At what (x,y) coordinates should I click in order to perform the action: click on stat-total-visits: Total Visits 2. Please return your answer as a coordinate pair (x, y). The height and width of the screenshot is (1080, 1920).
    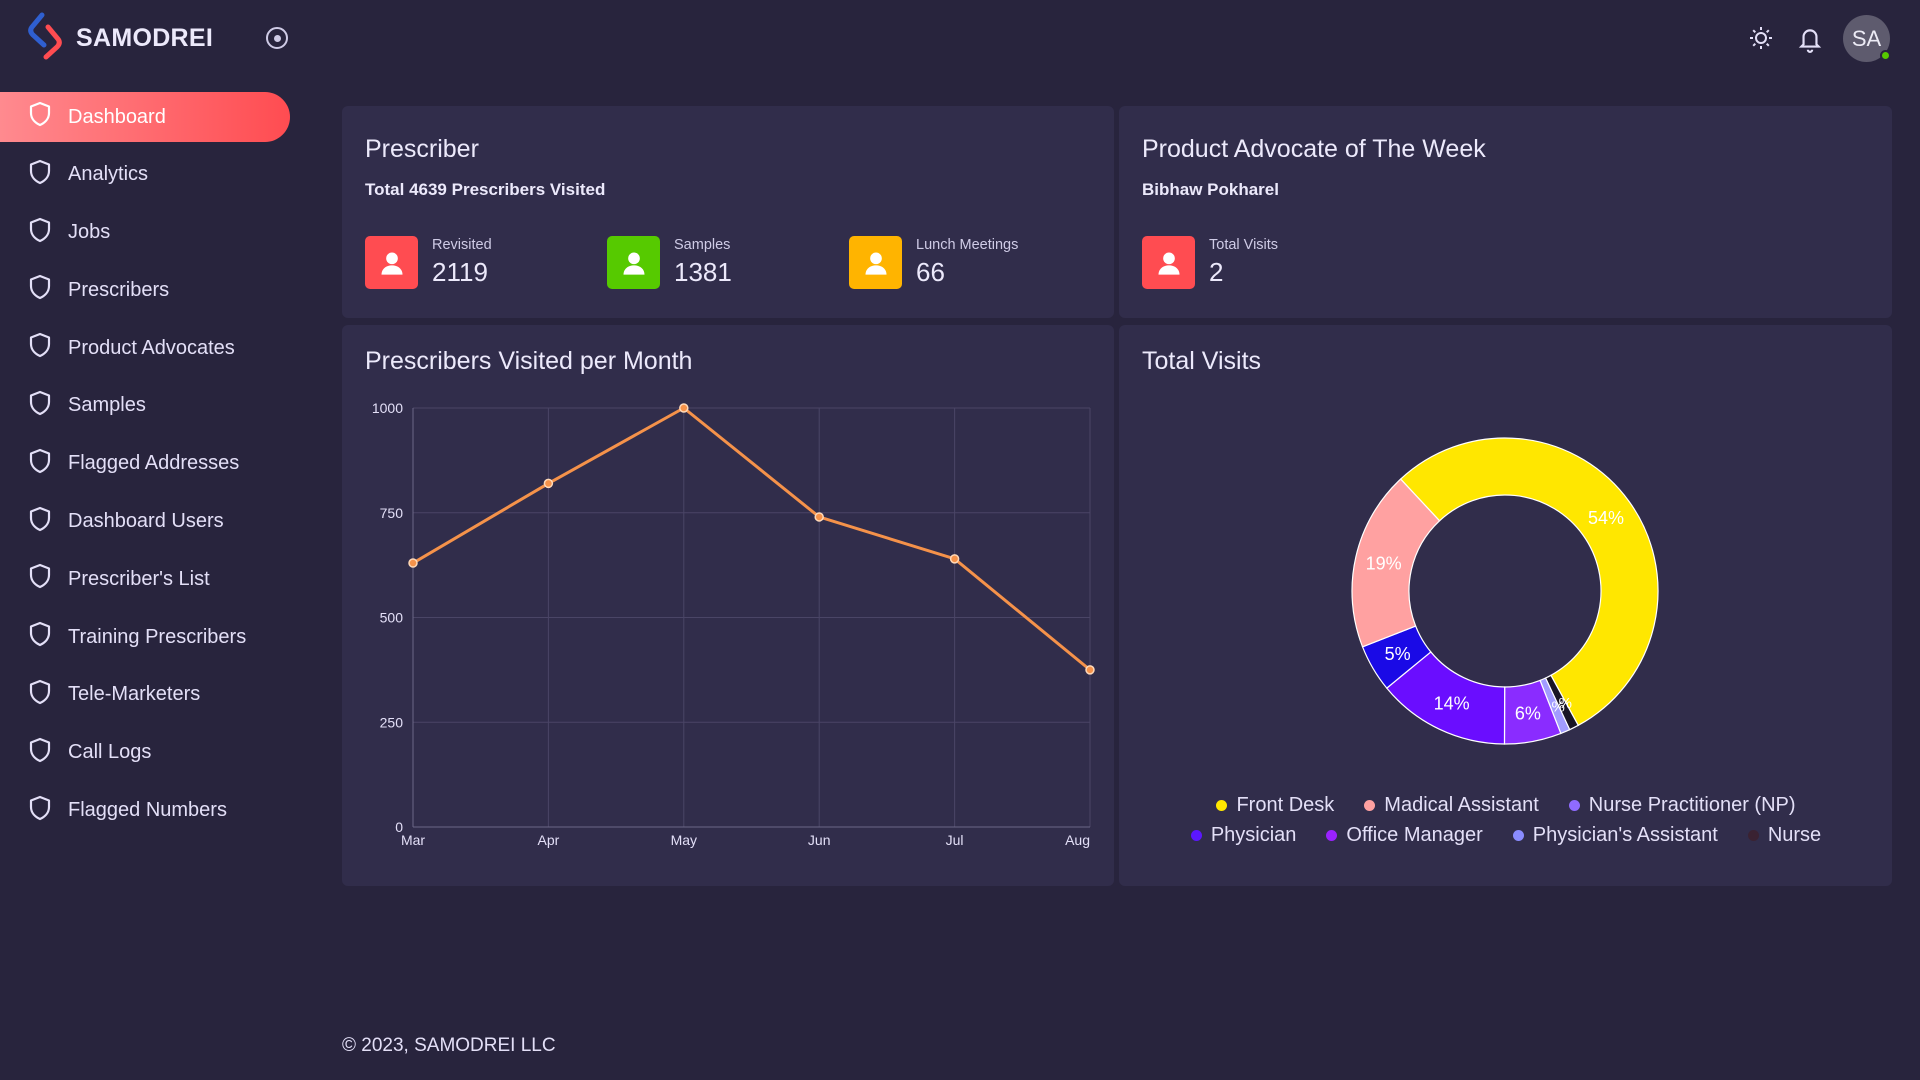
    Looking at the image, I should click on (1210, 262).